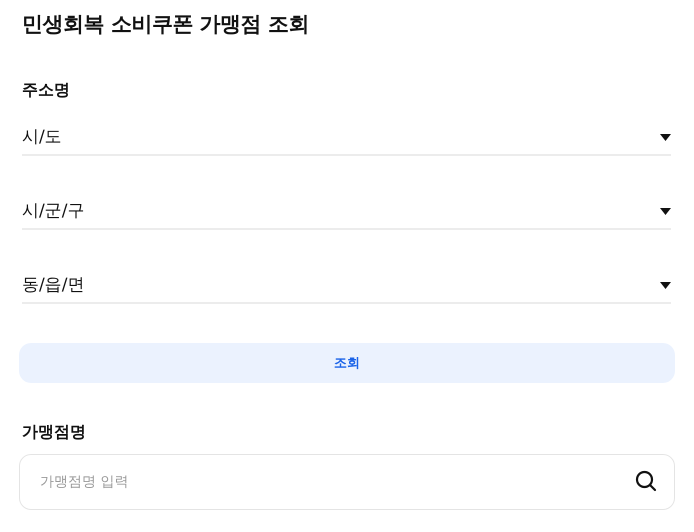  I want to click on search-icon, so click(646, 481).